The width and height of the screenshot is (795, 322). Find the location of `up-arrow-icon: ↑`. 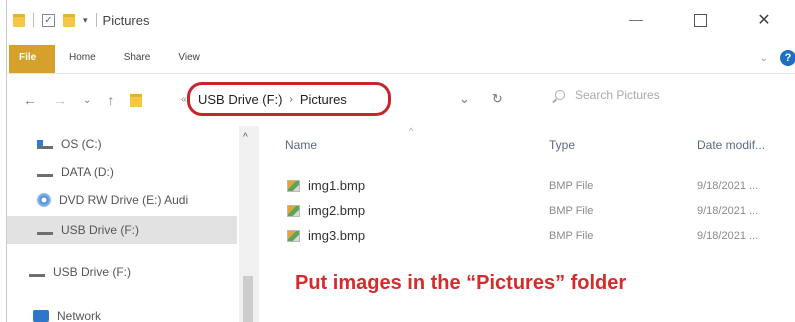

up-arrow-icon: ↑ is located at coordinates (110, 100).